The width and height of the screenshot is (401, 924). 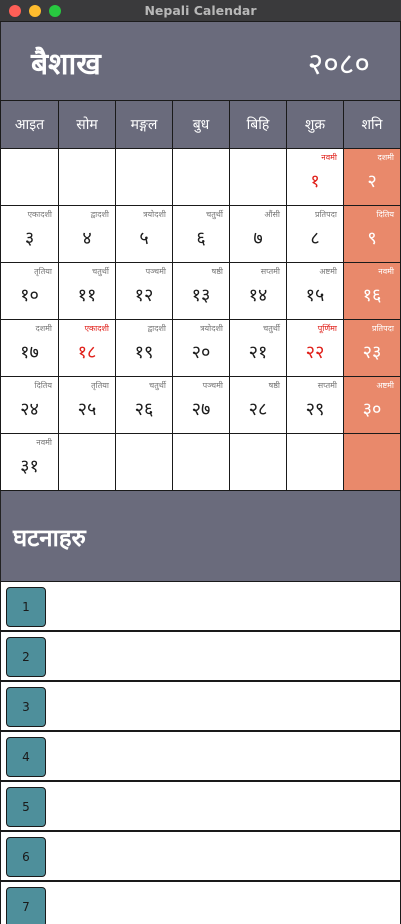 I want to click on event-row: 1, so click(x=200, y=606).